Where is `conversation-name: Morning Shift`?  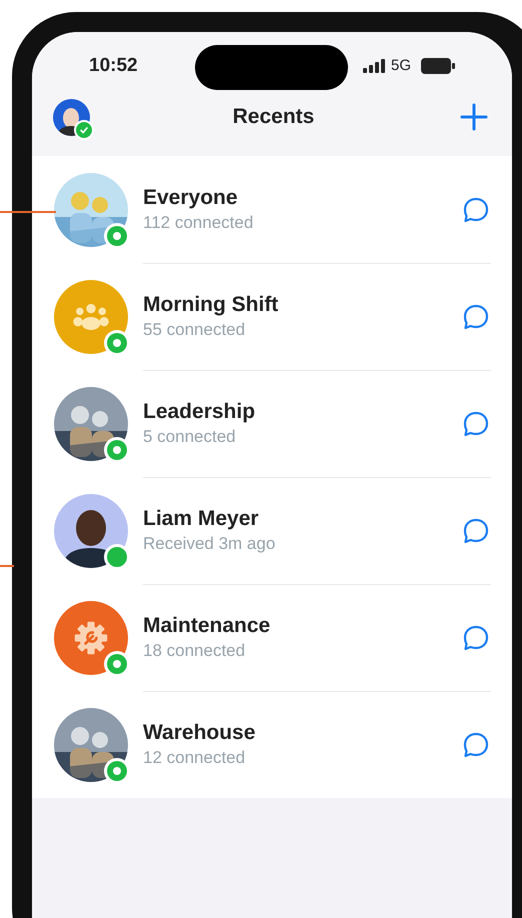
conversation-name: Morning Shift is located at coordinates (302, 305).